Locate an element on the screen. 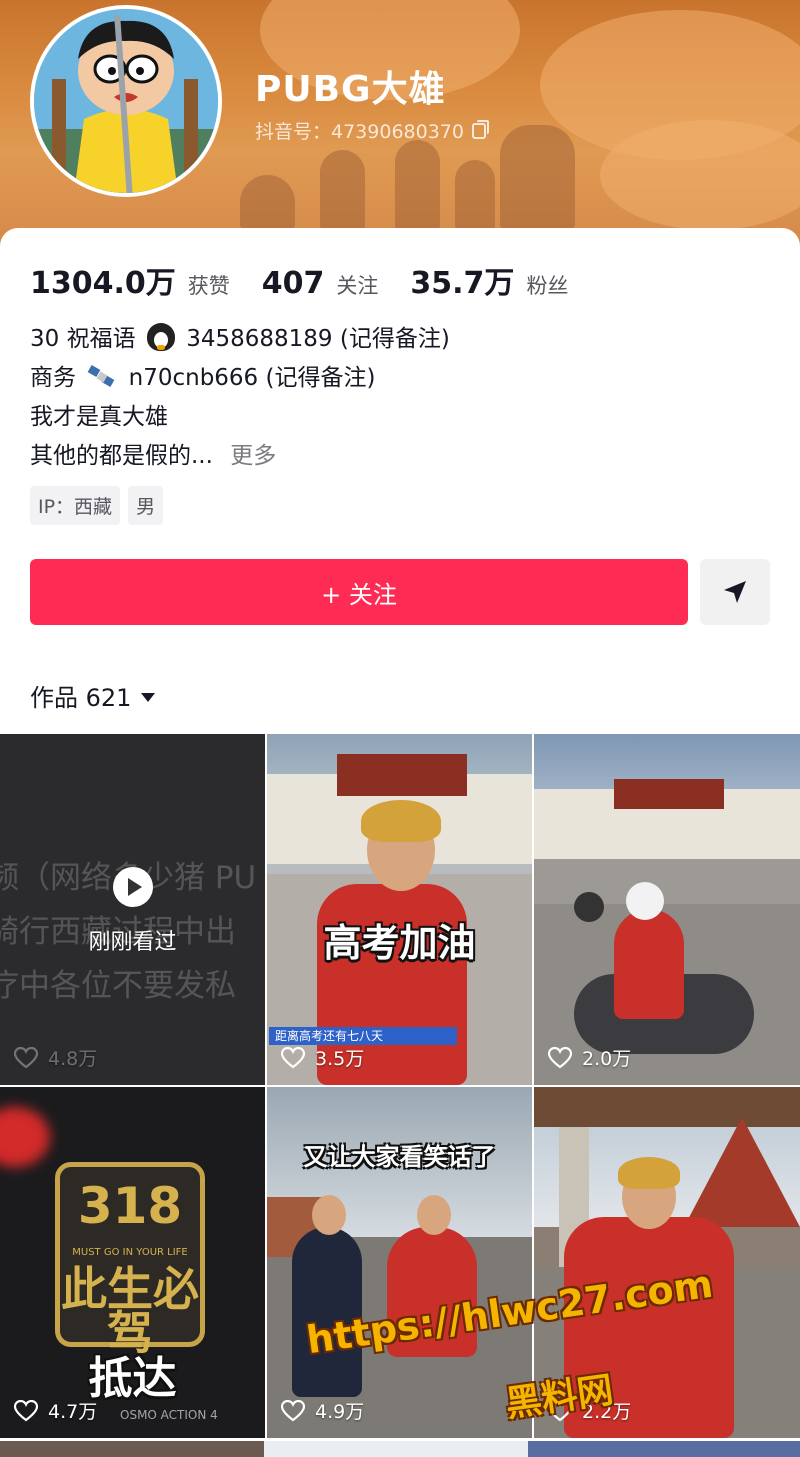  send-message-button is located at coordinates (735, 592).